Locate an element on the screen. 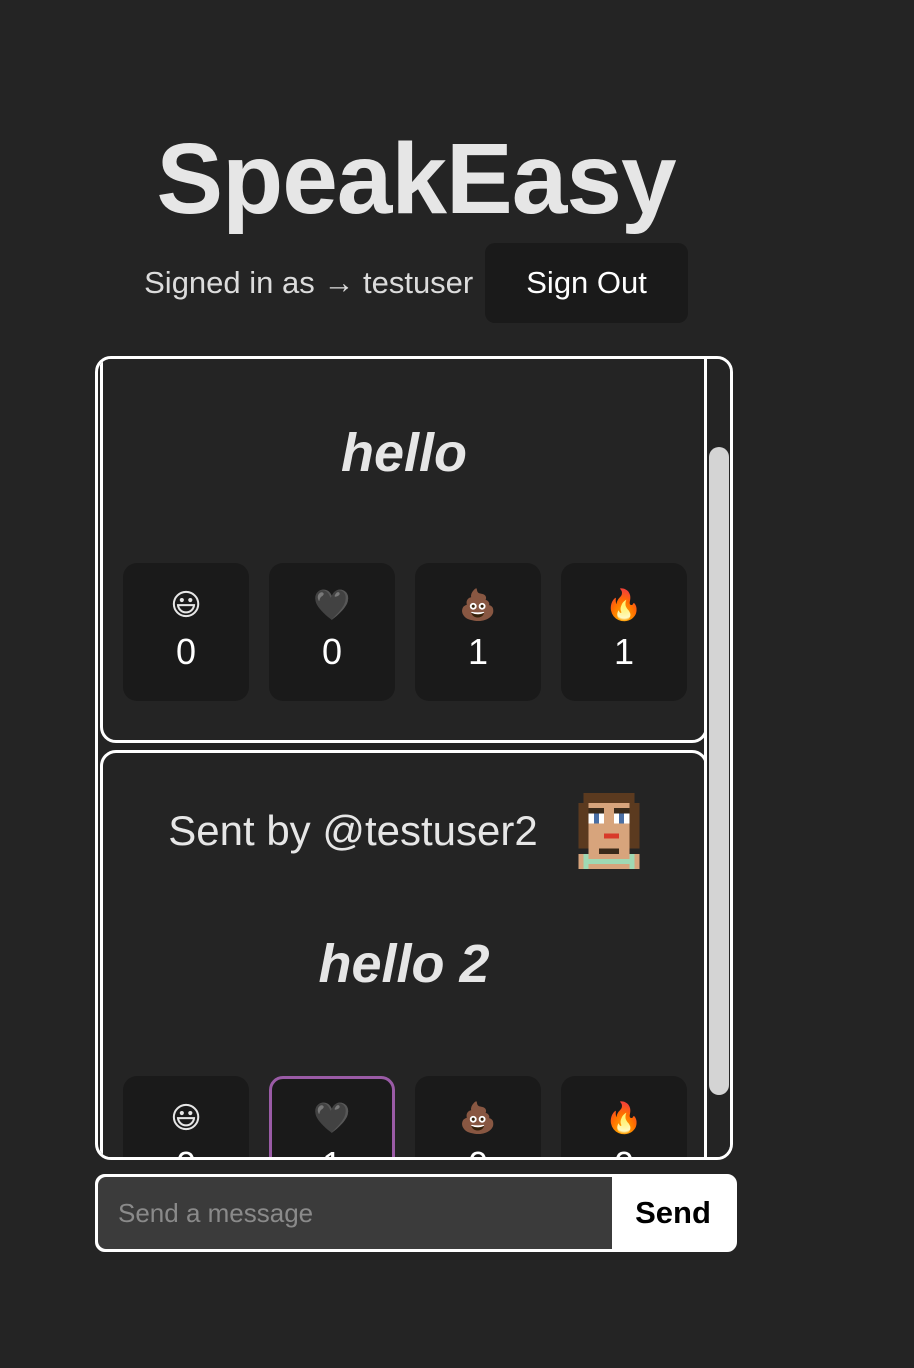 The height and width of the screenshot is (1368, 914). send-button: Send is located at coordinates (673, 1213).